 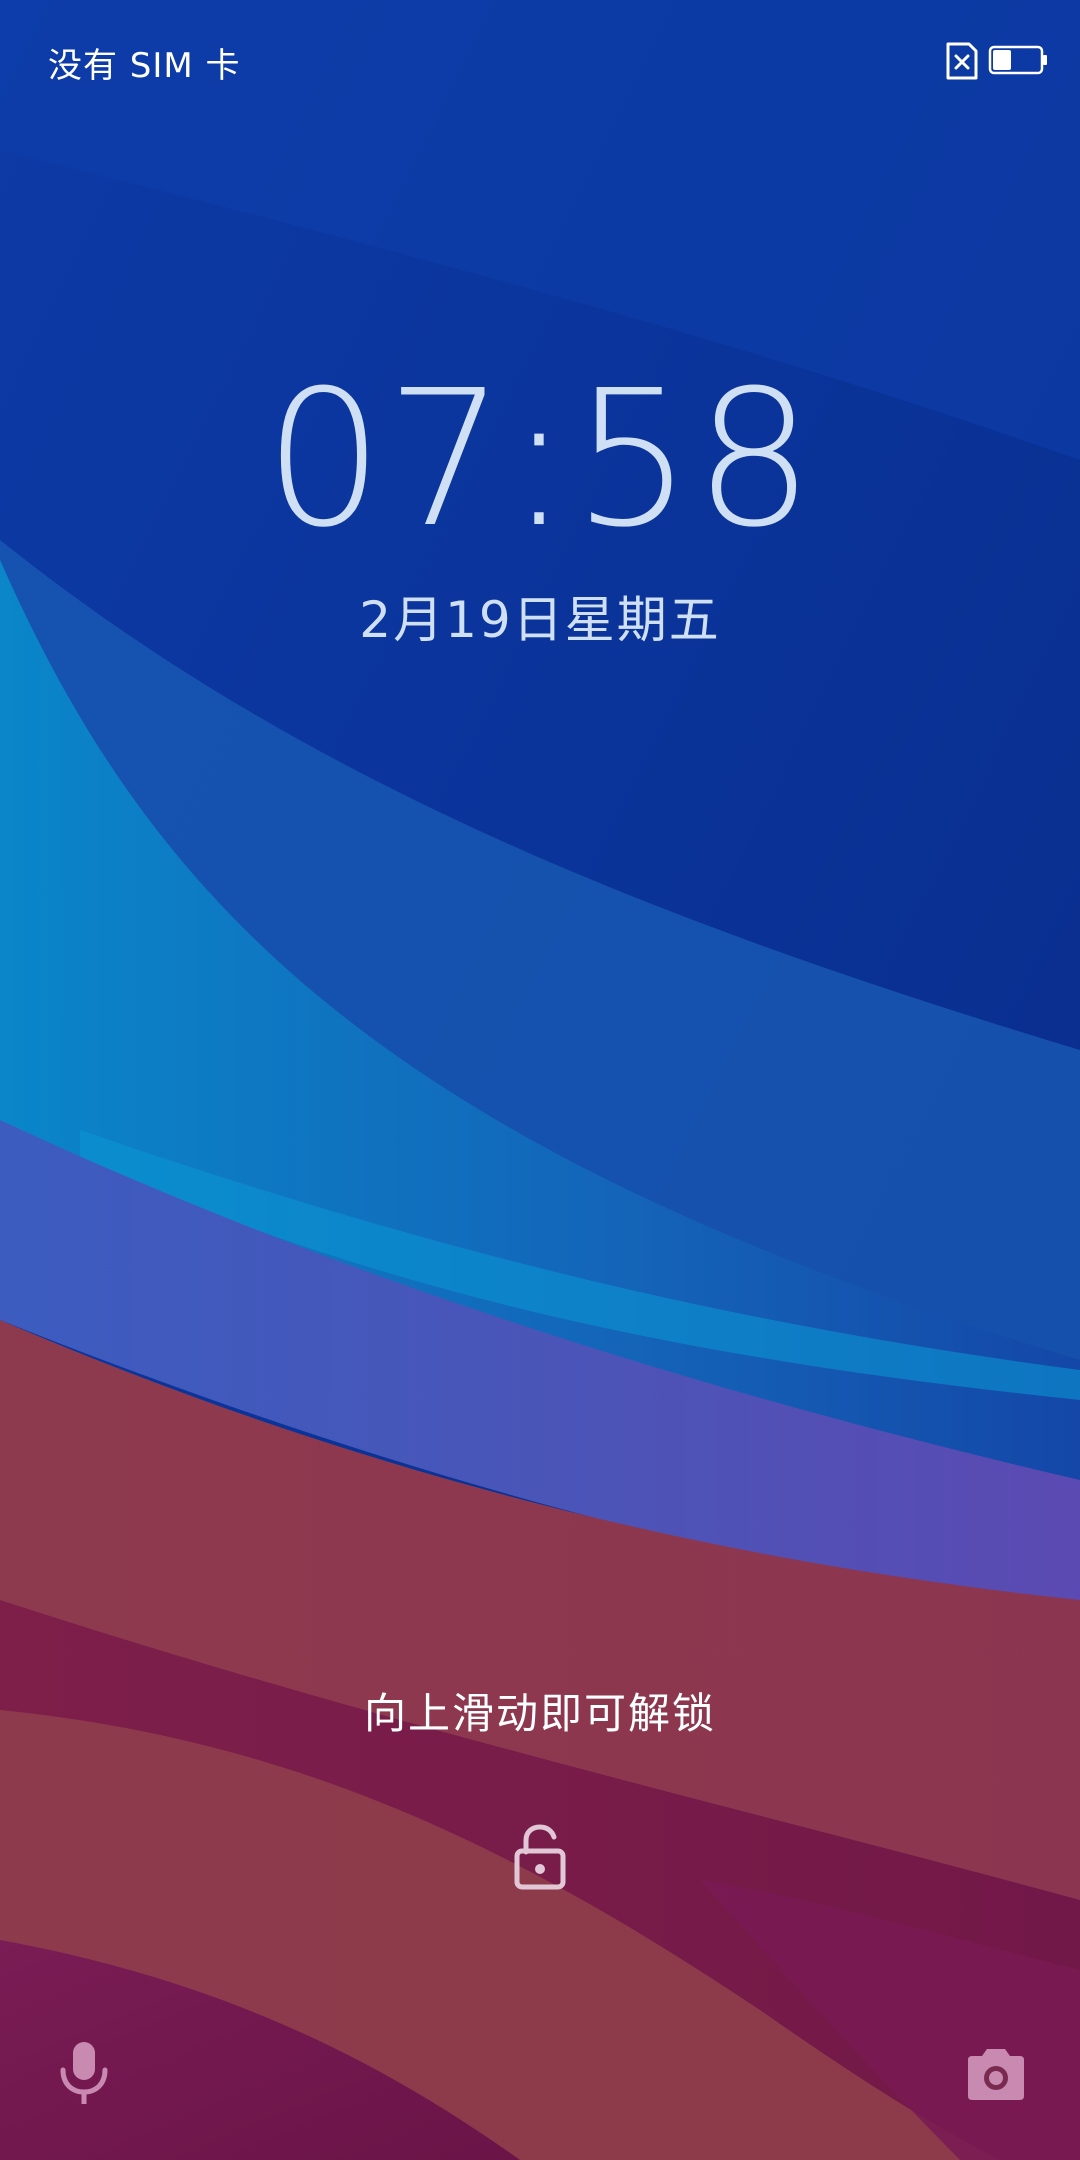 What do you see at coordinates (539, 1713) in the screenshot?
I see `swipe-up-hint: 向上滑动即可解锁` at bounding box center [539, 1713].